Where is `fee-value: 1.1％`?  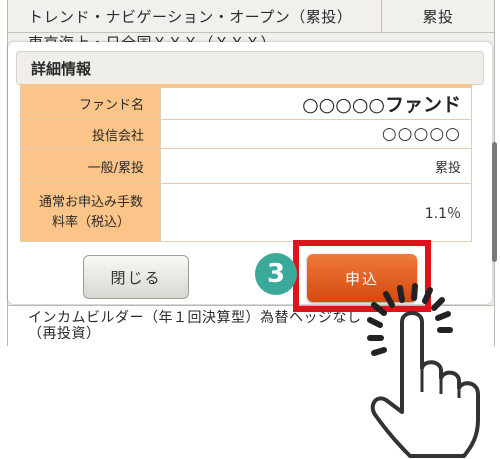 fee-value: 1.1％ is located at coordinates (316, 212).